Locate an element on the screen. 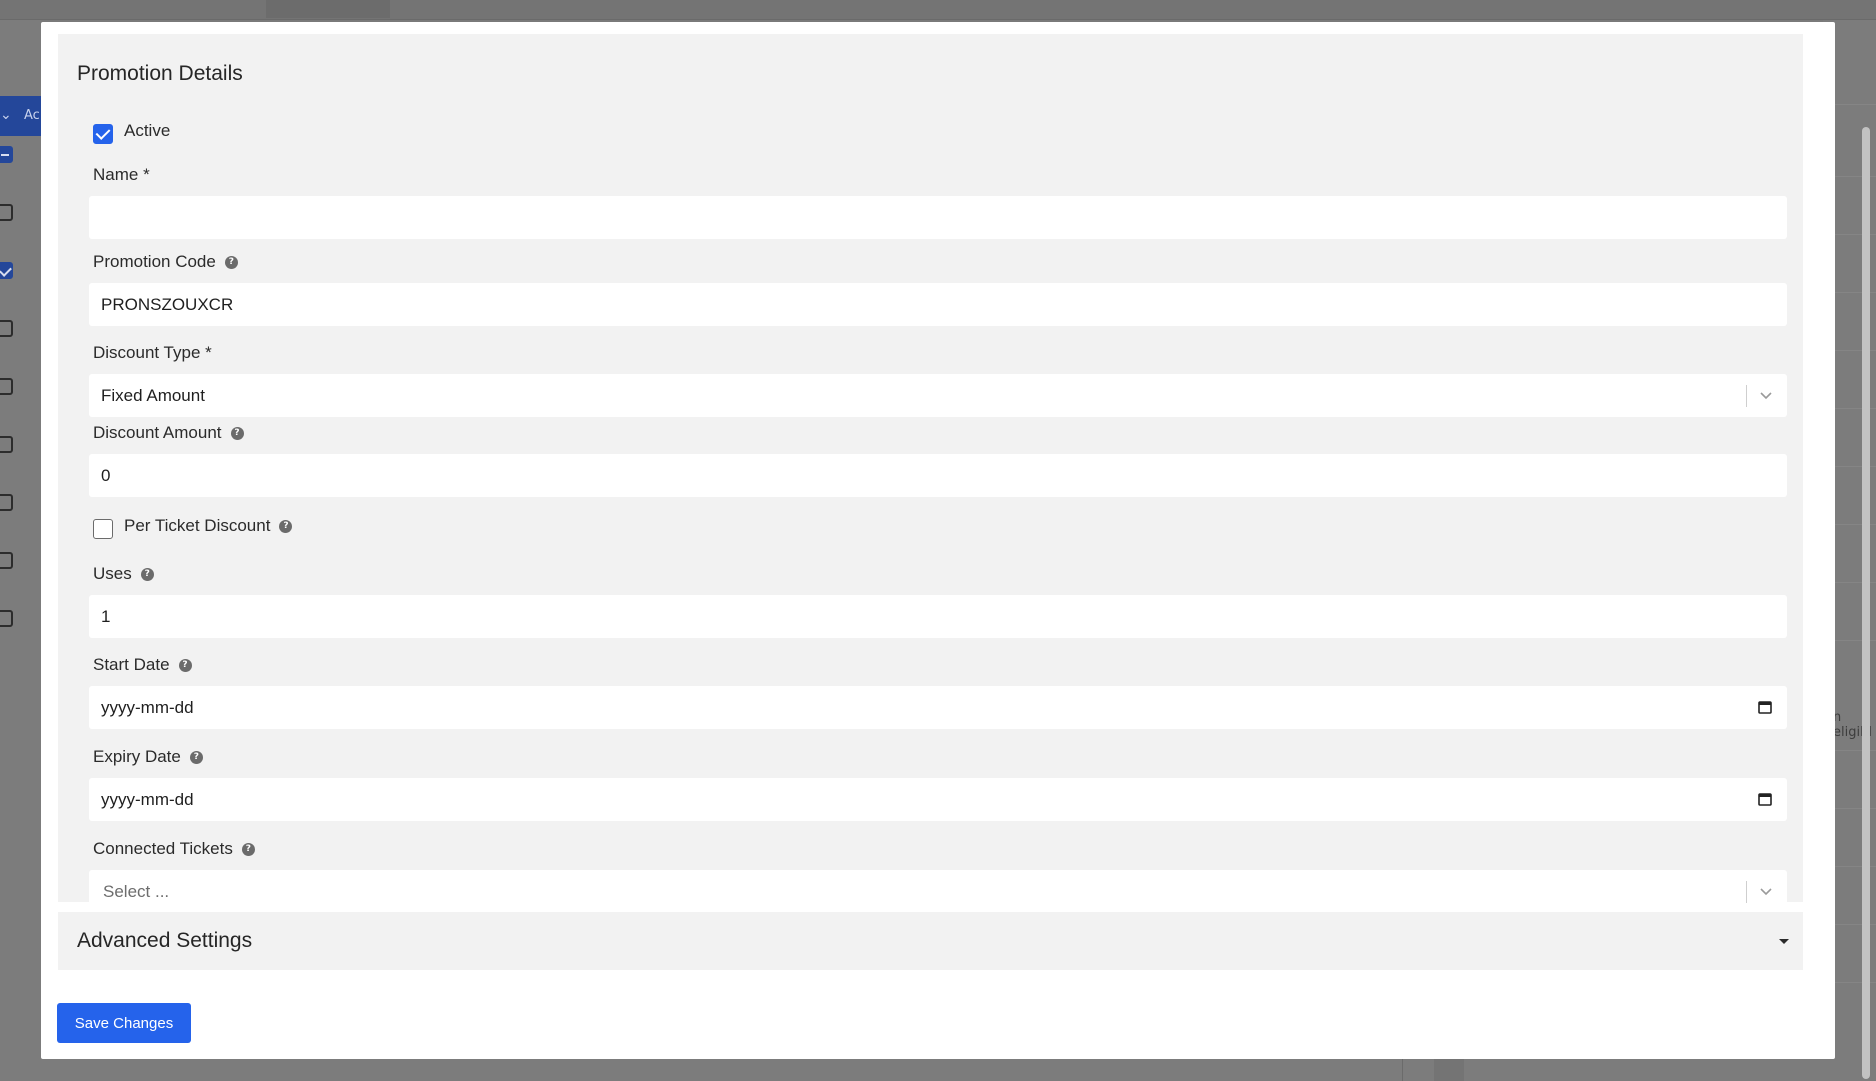  connected-tickets-label: Connected Tickets ? is located at coordinates (174, 849).